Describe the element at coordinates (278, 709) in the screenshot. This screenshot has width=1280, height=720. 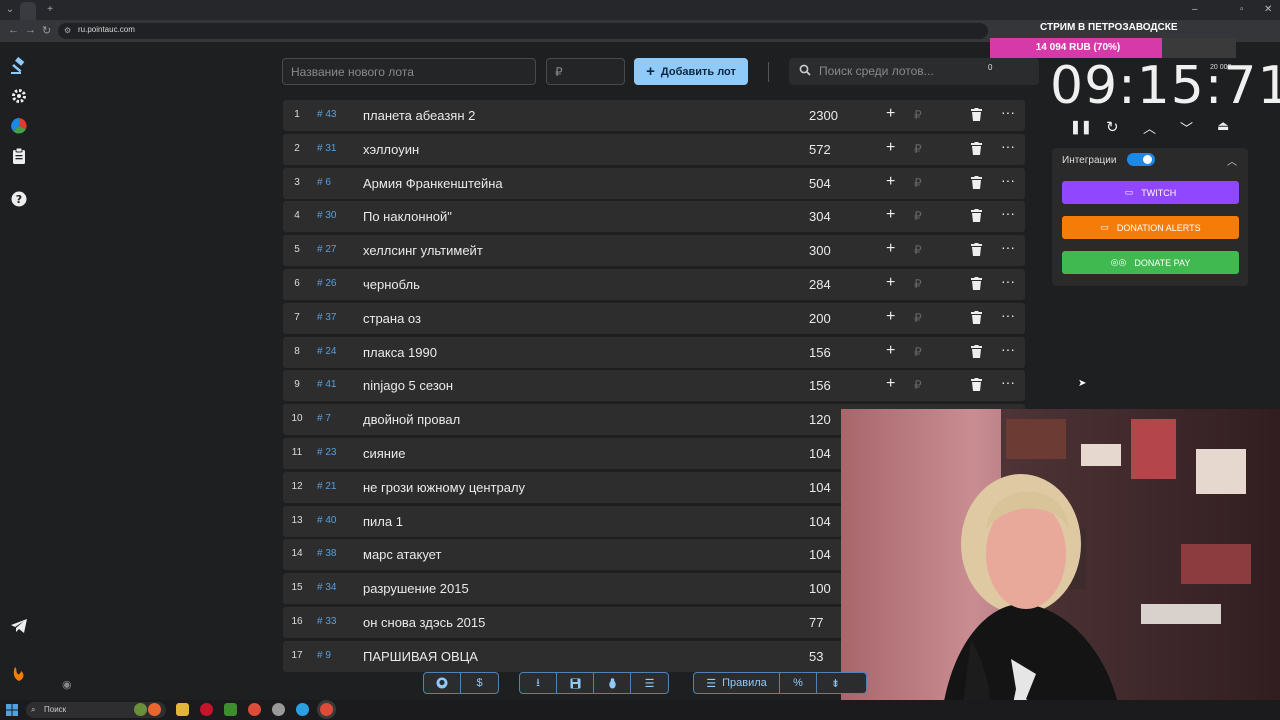
I see `obs-icon` at that location.